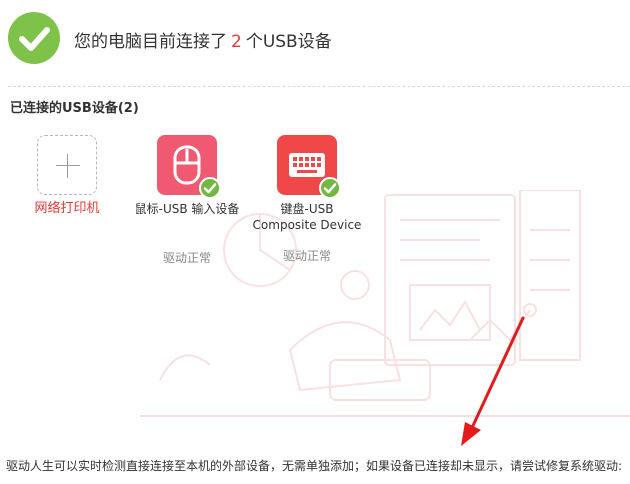 Image resolution: width=630 pixels, height=484 pixels. What do you see at coordinates (187, 209) in the screenshot?
I see `device-label: 鼠标-USB 输入设备` at bounding box center [187, 209].